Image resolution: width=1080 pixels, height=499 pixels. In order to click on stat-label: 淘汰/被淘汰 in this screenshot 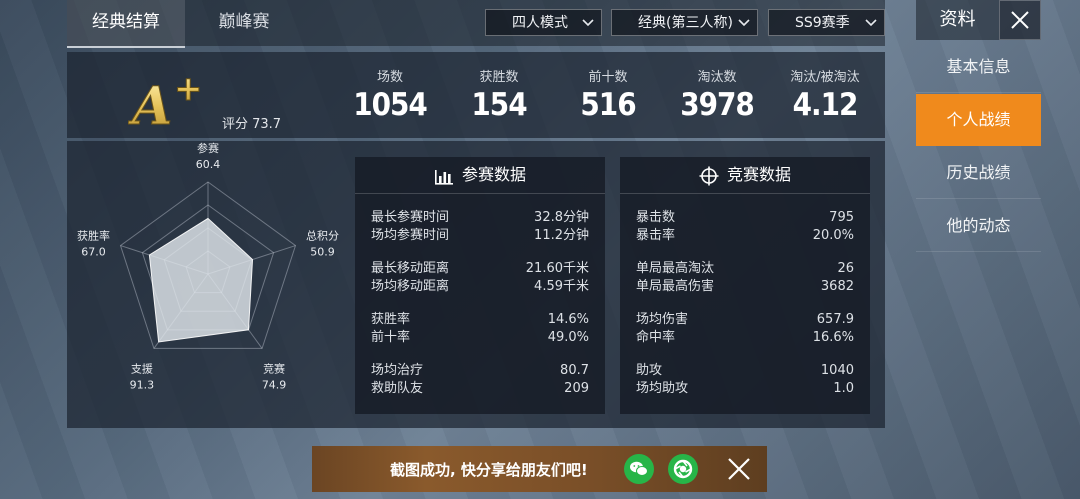, I will do `click(825, 77)`.